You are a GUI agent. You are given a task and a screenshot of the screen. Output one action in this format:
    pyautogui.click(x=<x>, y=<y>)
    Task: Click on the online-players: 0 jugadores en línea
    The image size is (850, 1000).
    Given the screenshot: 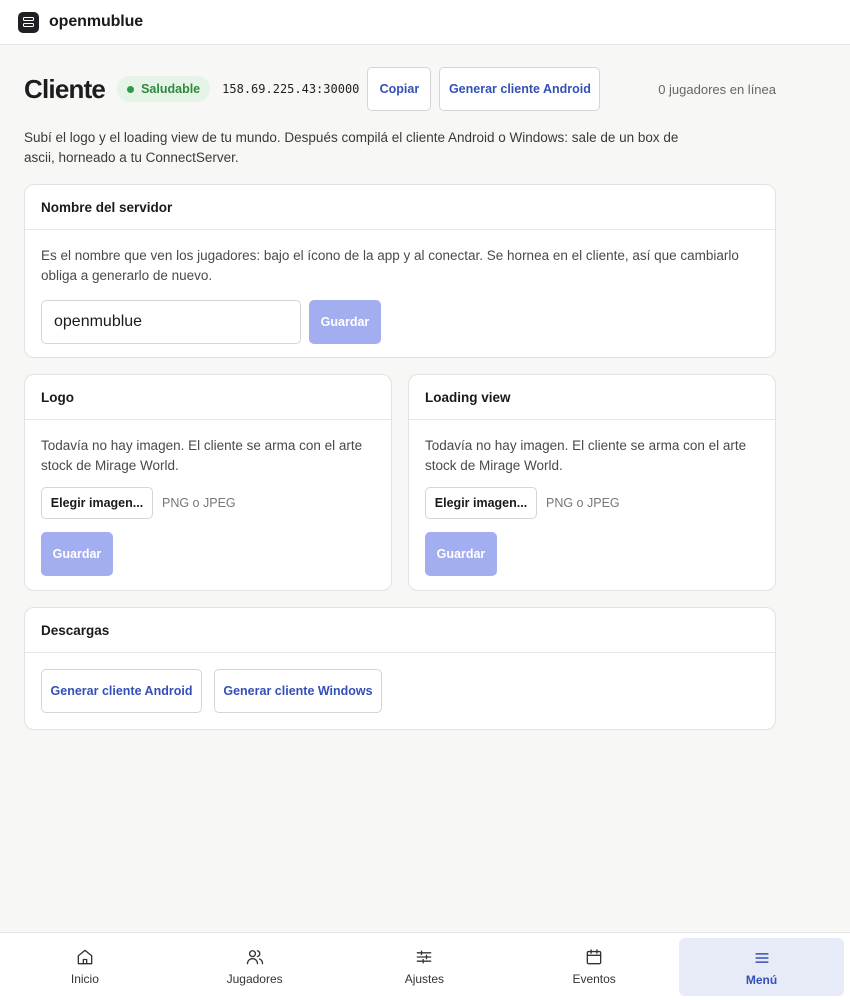 What is the action you would take?
    pyautogui.click(x=717, y=89)
    